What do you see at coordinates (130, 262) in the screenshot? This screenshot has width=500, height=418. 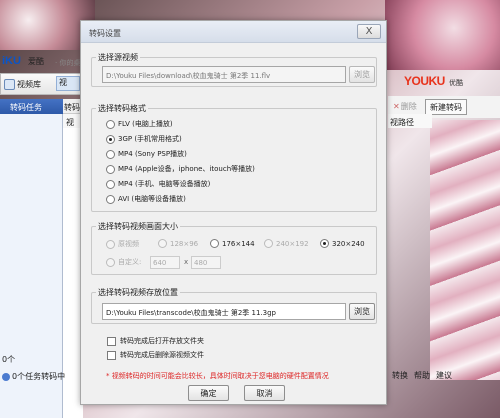 I see `size-custom-label: 自定义:` at bounding box center [130, 262].